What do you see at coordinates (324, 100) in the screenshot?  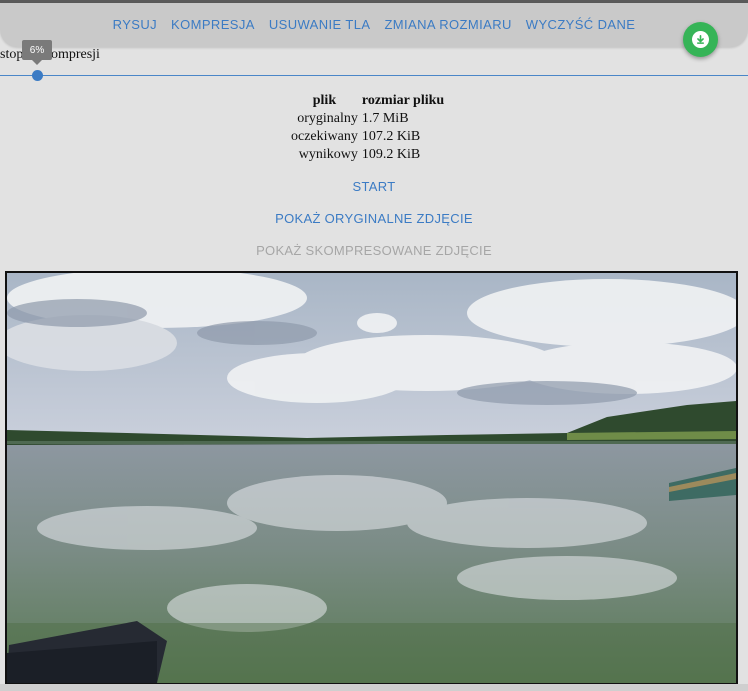 I see `column-header-file: plik` at bounding box center [324, 100].